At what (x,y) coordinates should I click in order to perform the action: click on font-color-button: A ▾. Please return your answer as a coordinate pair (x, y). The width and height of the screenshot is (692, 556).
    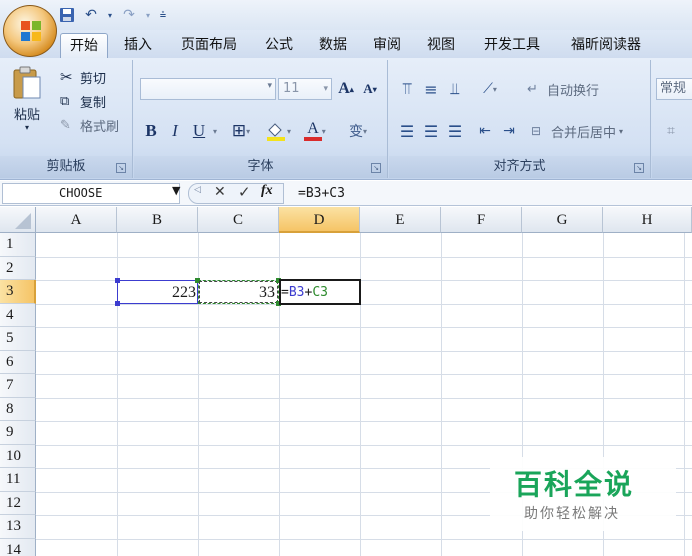
    Looking at the image, I should click on (315, 131).